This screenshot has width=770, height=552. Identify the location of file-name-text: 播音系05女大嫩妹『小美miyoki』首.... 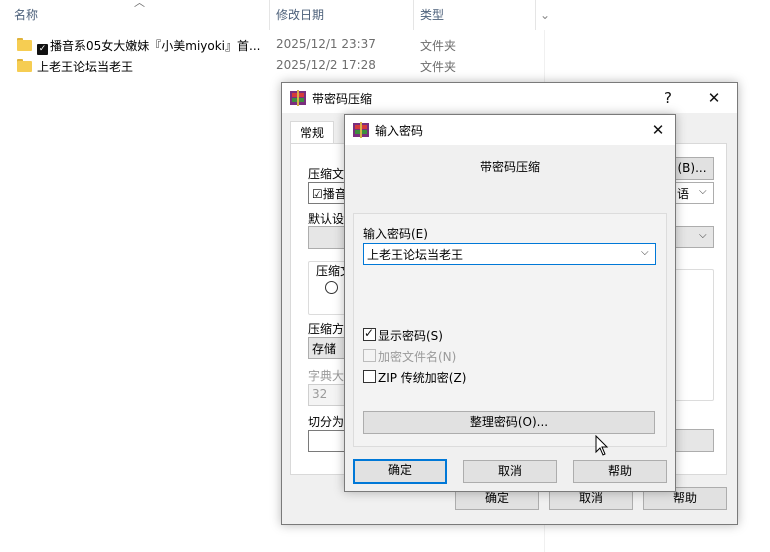
(155, 46).